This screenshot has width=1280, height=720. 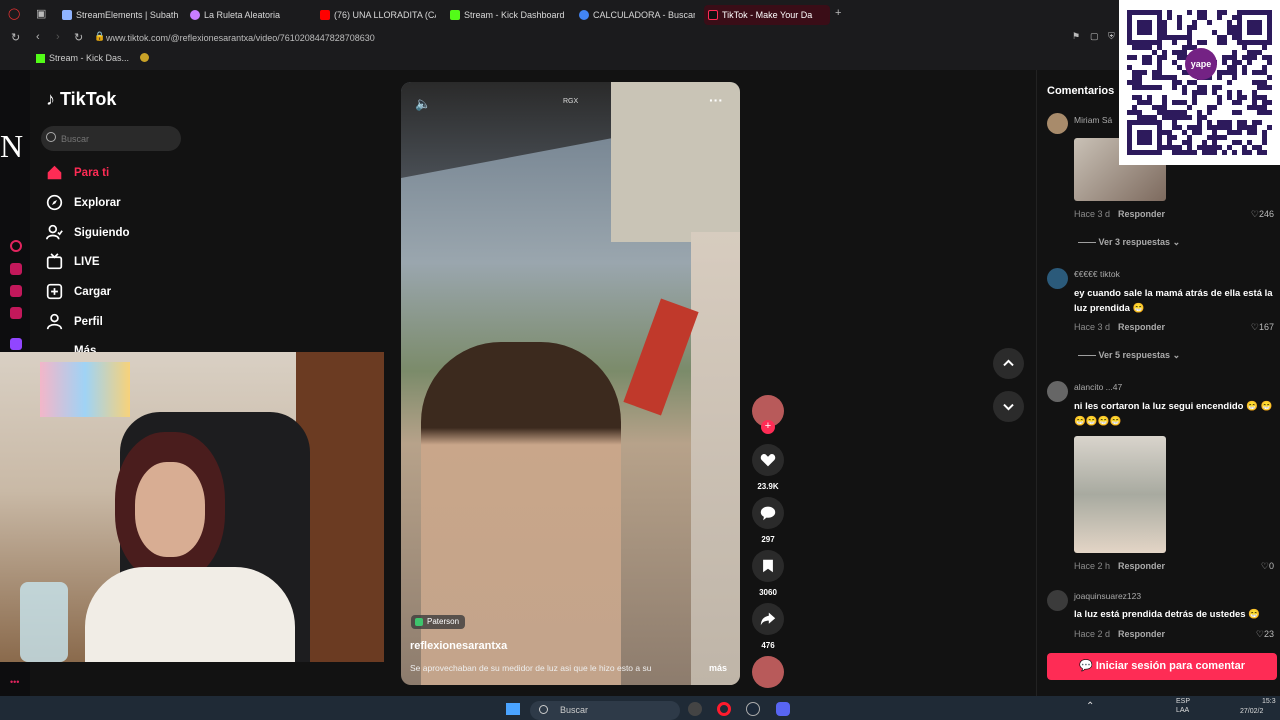 What do you see at coordinates (121, 233) in the screenshot?
I see `nav-siguiendo: Siguiendo` at bounding box center [121, 233].